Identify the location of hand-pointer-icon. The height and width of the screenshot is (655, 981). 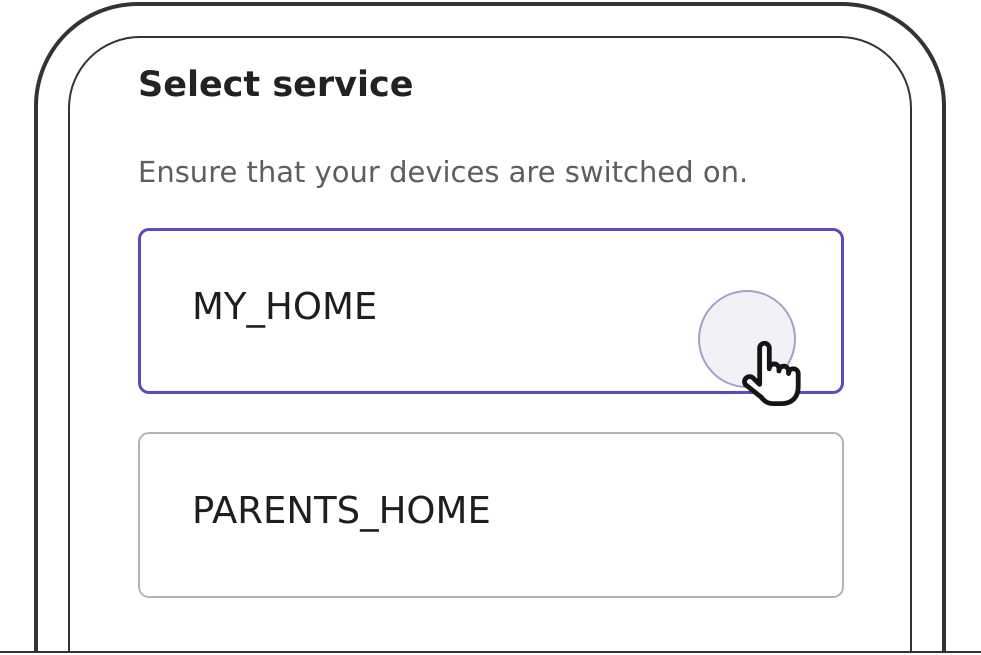
(771, 373).